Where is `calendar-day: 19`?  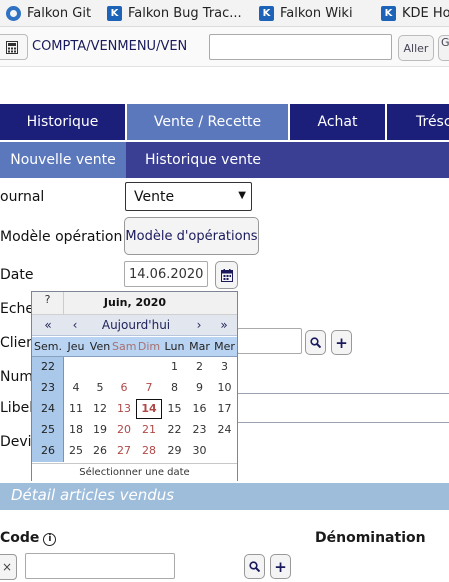
calendar-day: 19 is located at coordinates (100, 430).